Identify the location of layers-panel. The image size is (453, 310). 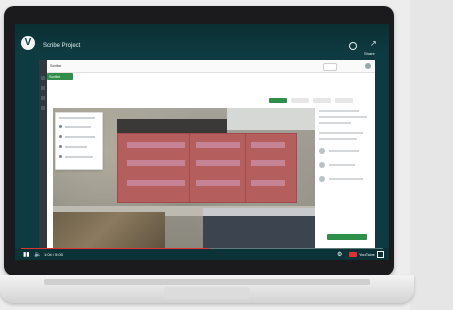
(79, 141).